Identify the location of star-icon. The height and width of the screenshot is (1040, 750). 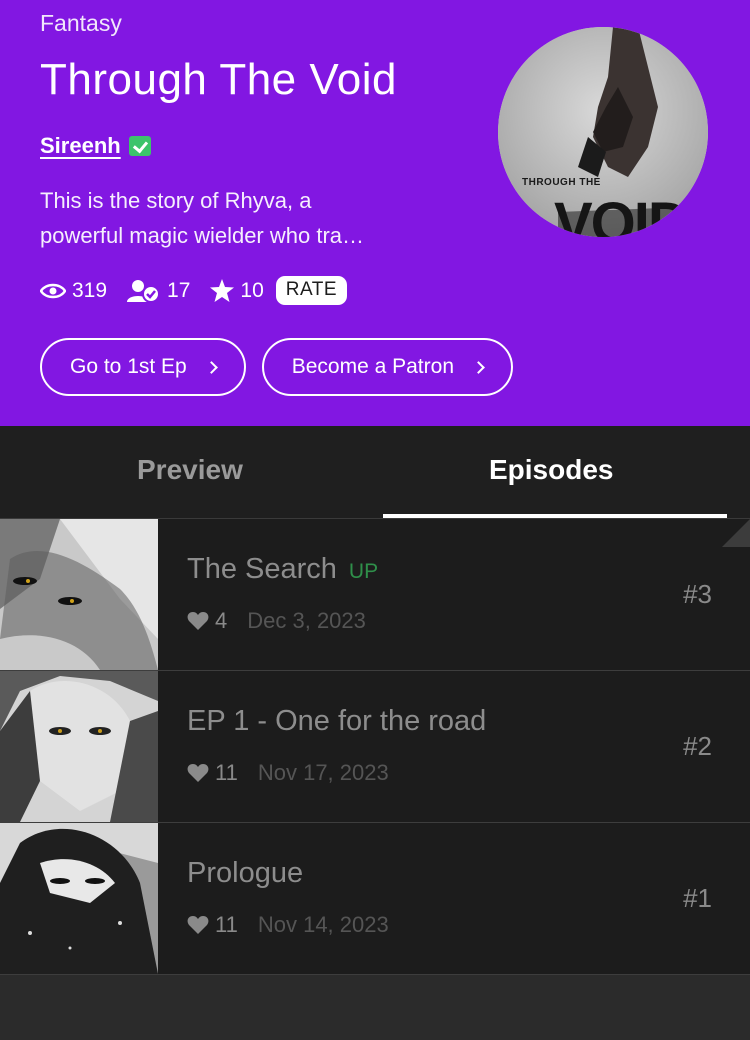
(222, 290).